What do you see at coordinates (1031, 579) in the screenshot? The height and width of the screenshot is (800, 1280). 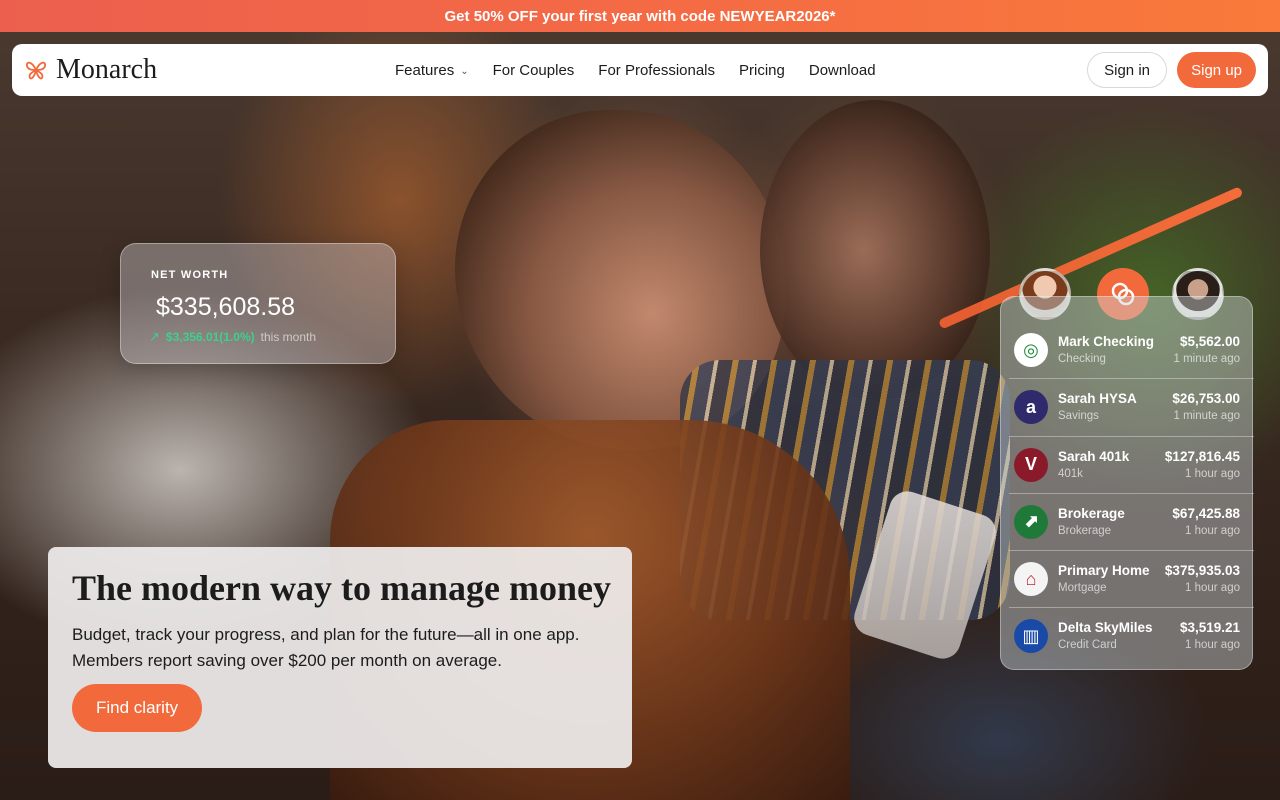 I see `house-icon: ⌂` at bounding box center [1031, 579].